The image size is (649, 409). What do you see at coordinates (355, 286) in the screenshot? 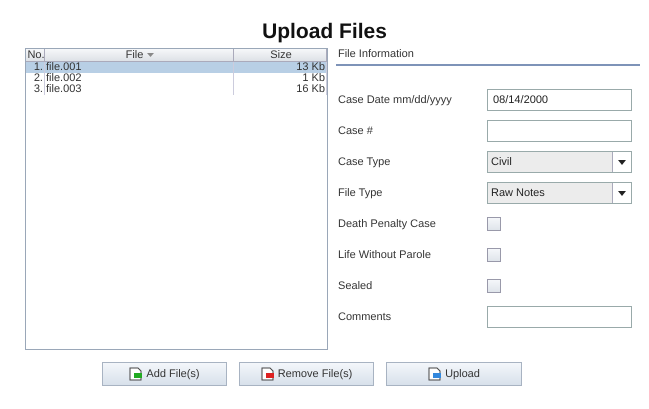
I see `field-label: Sealed` at bounding box center [355, 286].